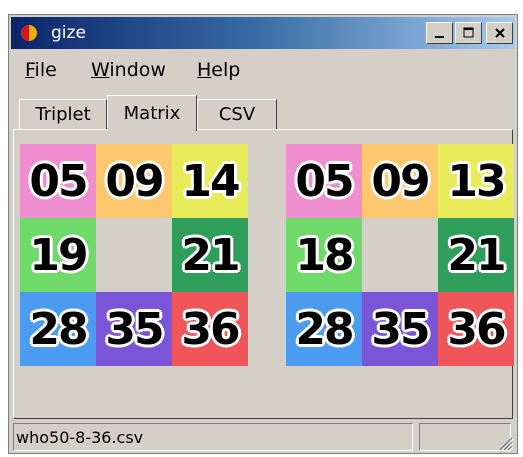  Describe the element at coordinates (505, 443) in the screenshot. I see `resize-grip-icon` at that location.